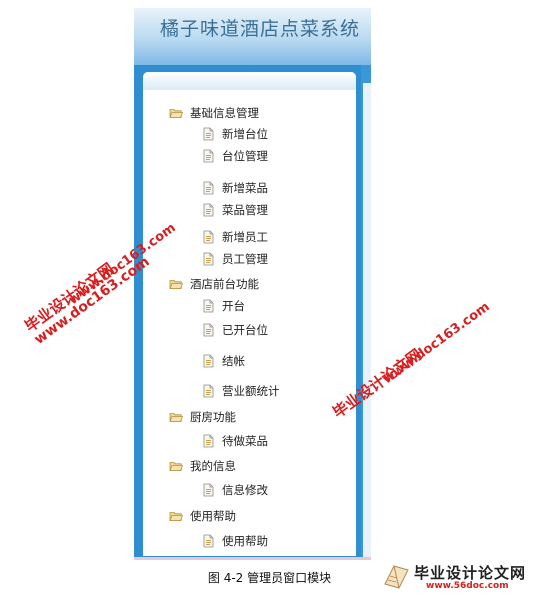 The width and height of the screenshot is (539, 596). I want to click on tree-leaf-node: 待做菜品, so click(234, 441).